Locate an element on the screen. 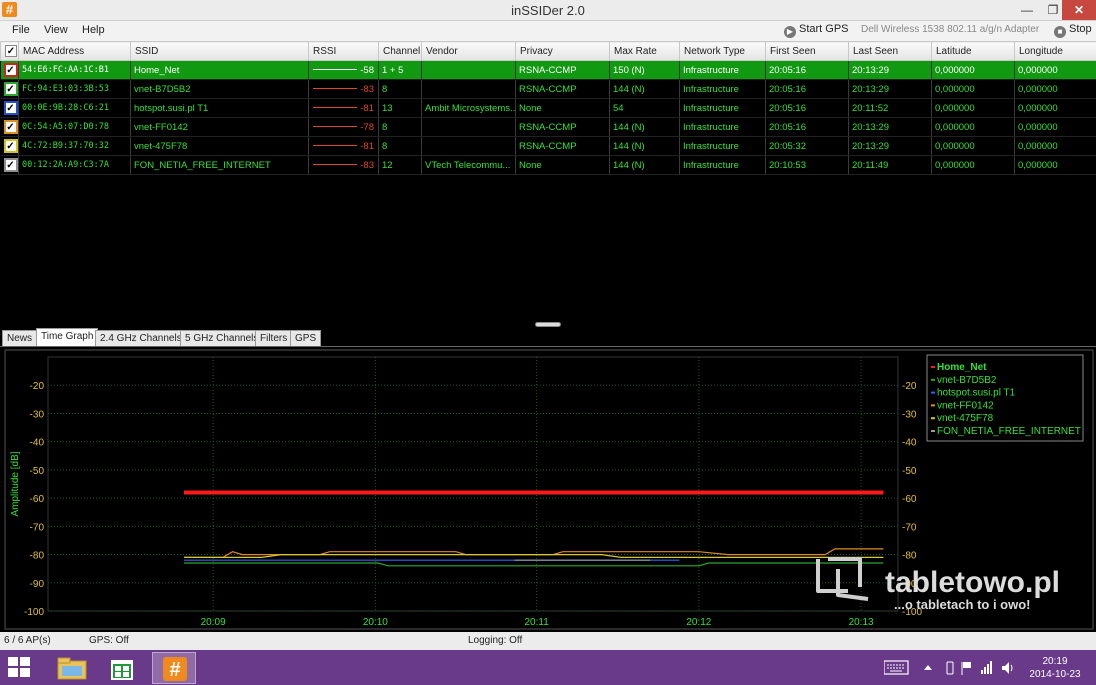 This screenshot has height=685, width=1096. inssider-taskbar-button: # is located at coordinates (174, 668).